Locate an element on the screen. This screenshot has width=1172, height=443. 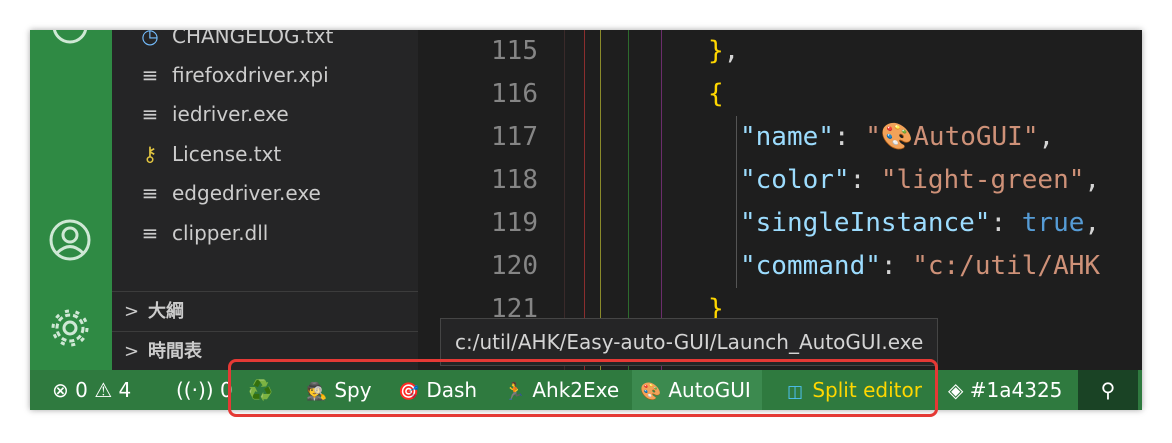
json-string: "c:/util/AHK is located at coordinates (1006, 266).